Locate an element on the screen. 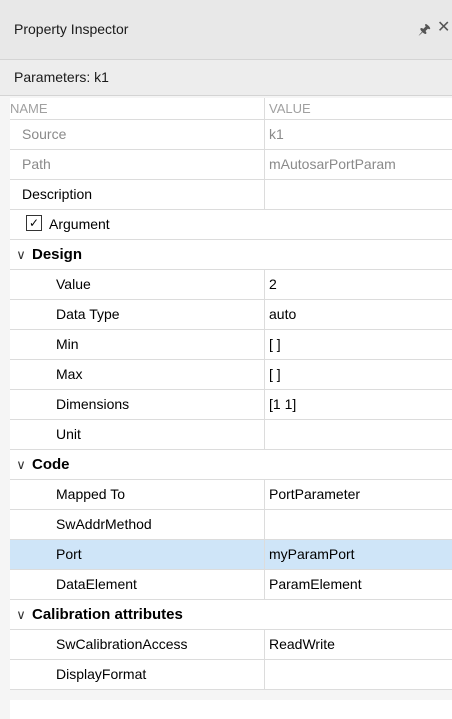 The width and height of the screenshot is (452, 719). data-type-field: auto is located at coordinates (358, 314).